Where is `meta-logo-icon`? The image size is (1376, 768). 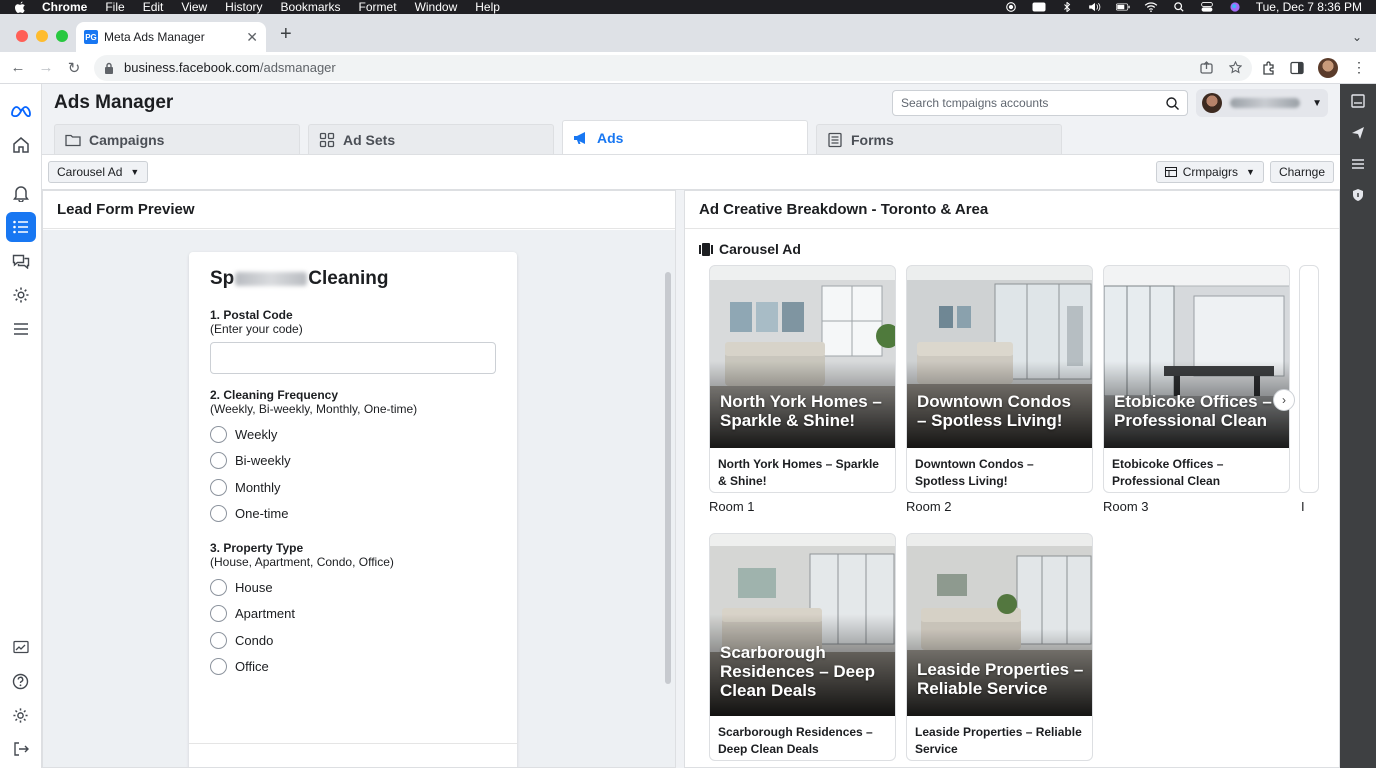 meta-logo-icon is located at coordinates (21, 111).